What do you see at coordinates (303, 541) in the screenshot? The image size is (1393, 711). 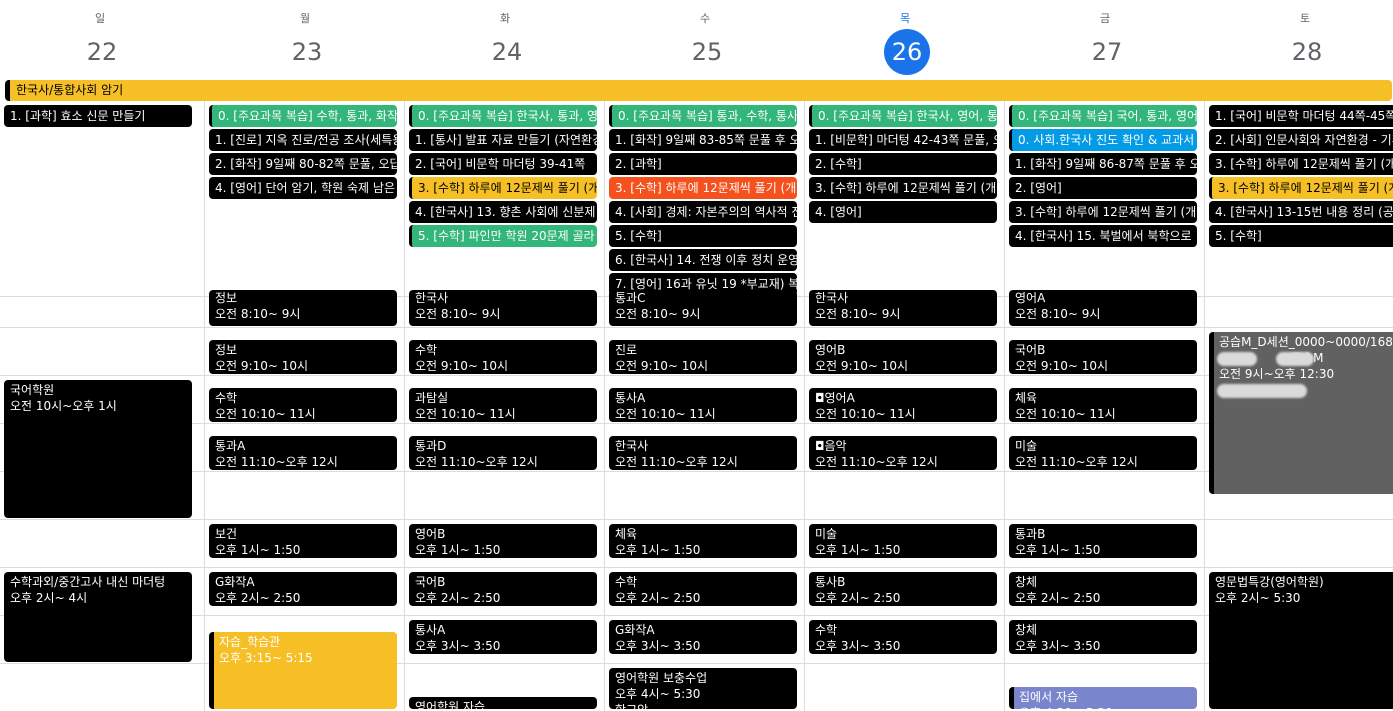 I see `timed-event-block: 보건 오후 1시~ 1:50` at bounding box center [303, 541].